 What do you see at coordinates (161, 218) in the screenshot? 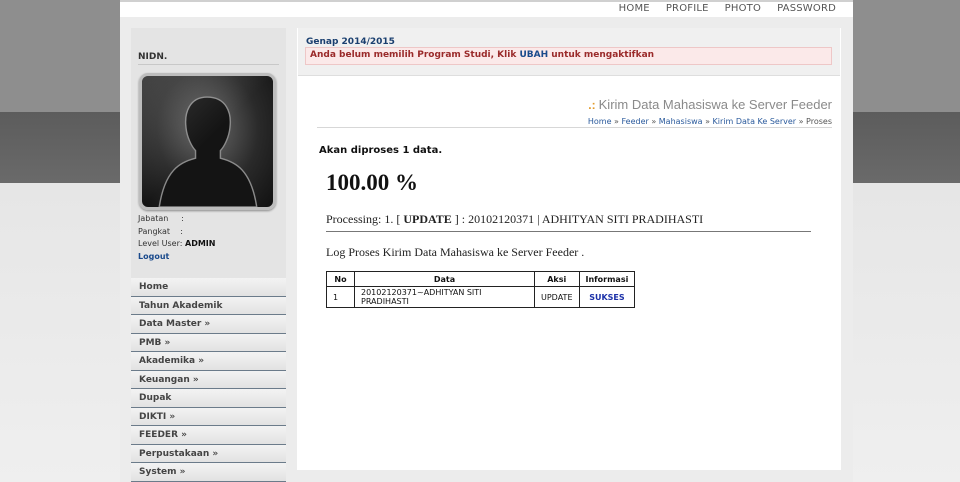
I see `jabatan-row: Jabatan :` at bounding box center [161, 218].